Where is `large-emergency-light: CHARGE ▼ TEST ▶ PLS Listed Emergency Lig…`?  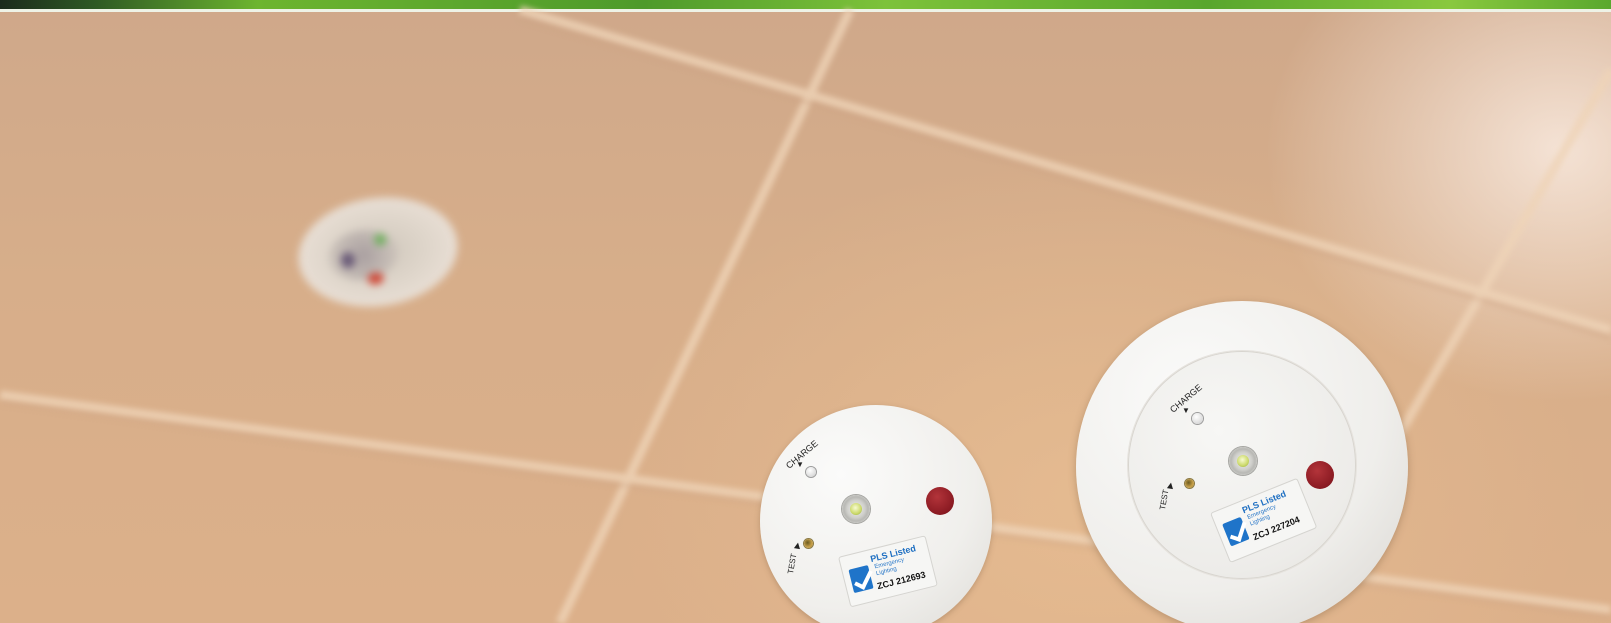
large-emergency-light: CHARGE ▼ TEST ▶ PLS Listed Emergency Lig… is located at coordinates (1242, 462).